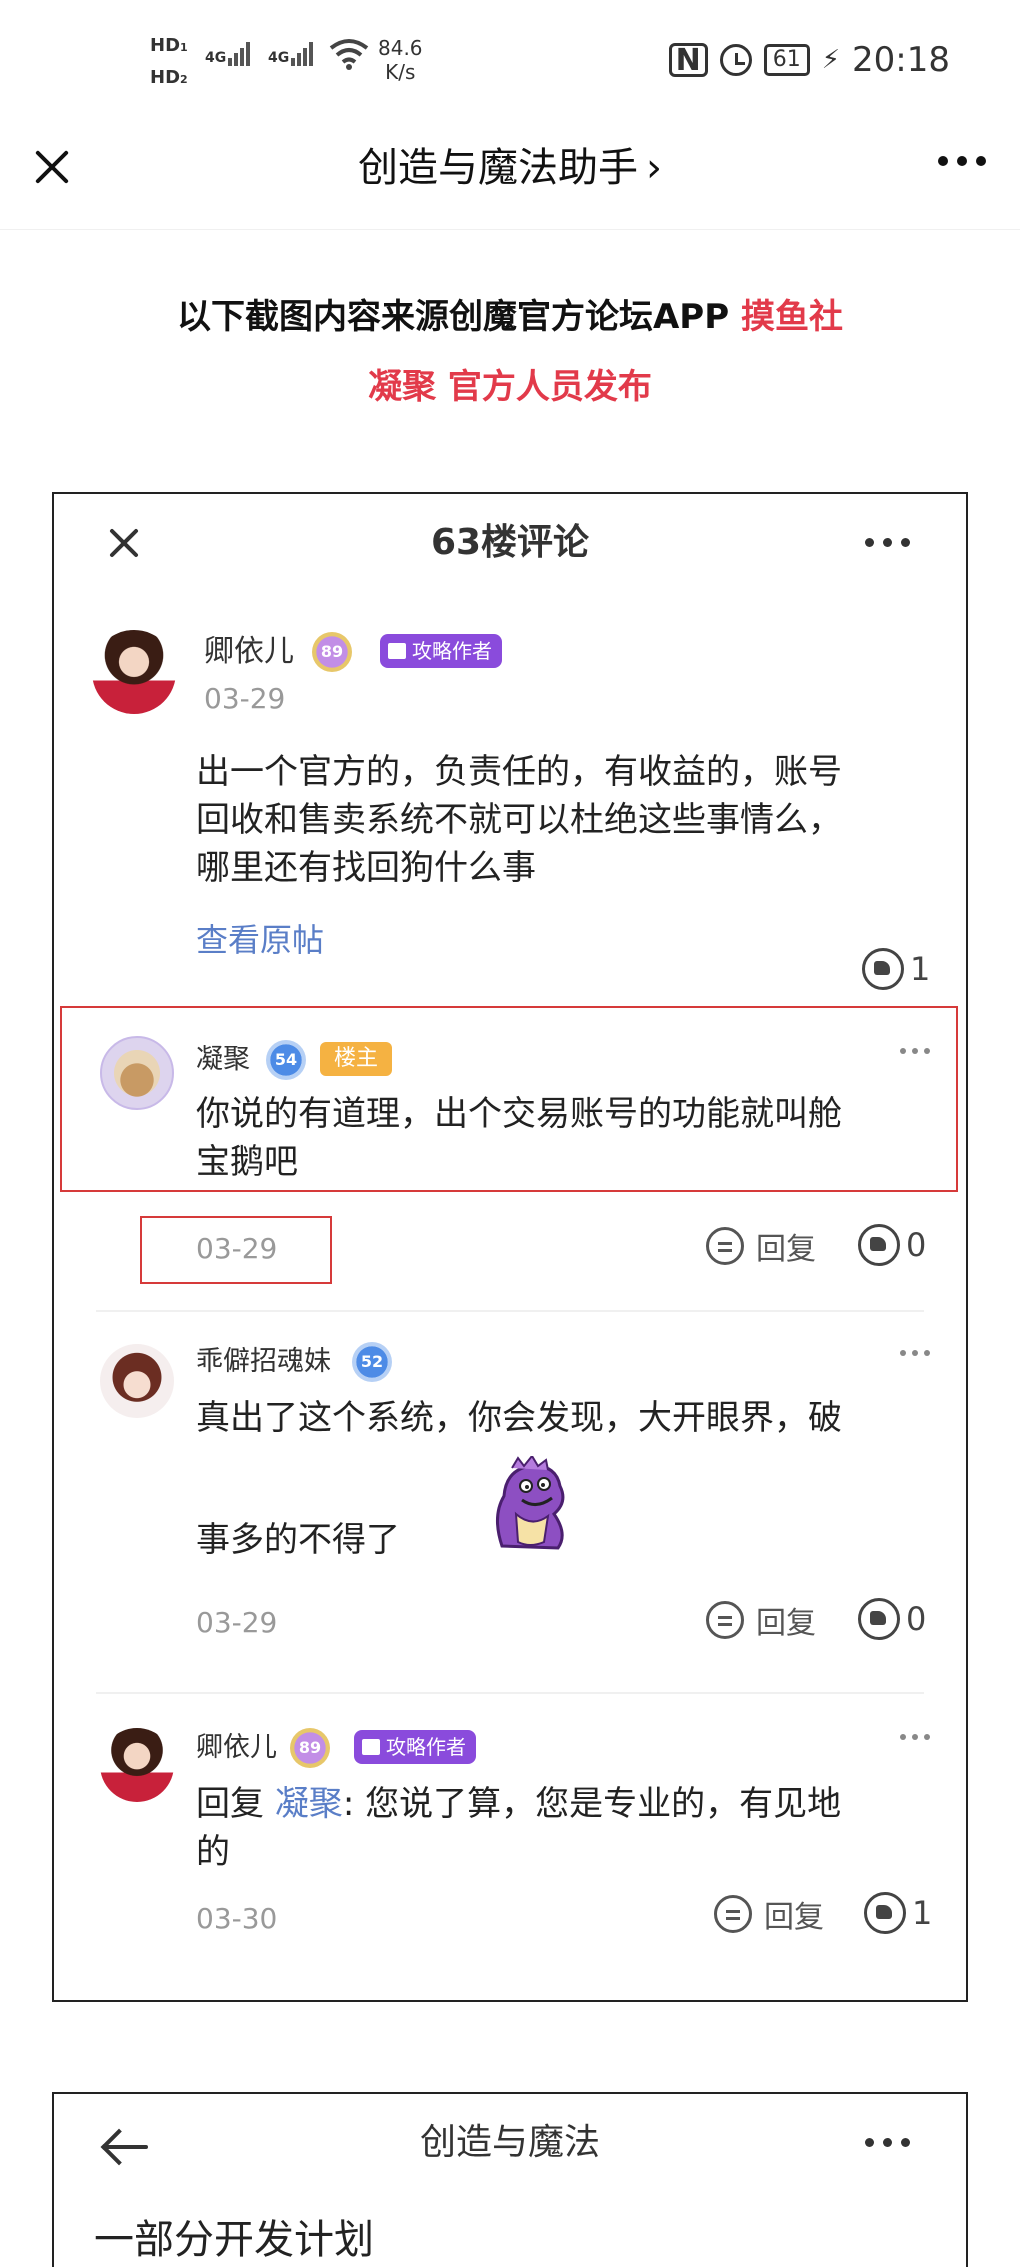  Describe the element at coordinates (184, 47) in the screenshot. I see `hd1-sub: 1` at that location.